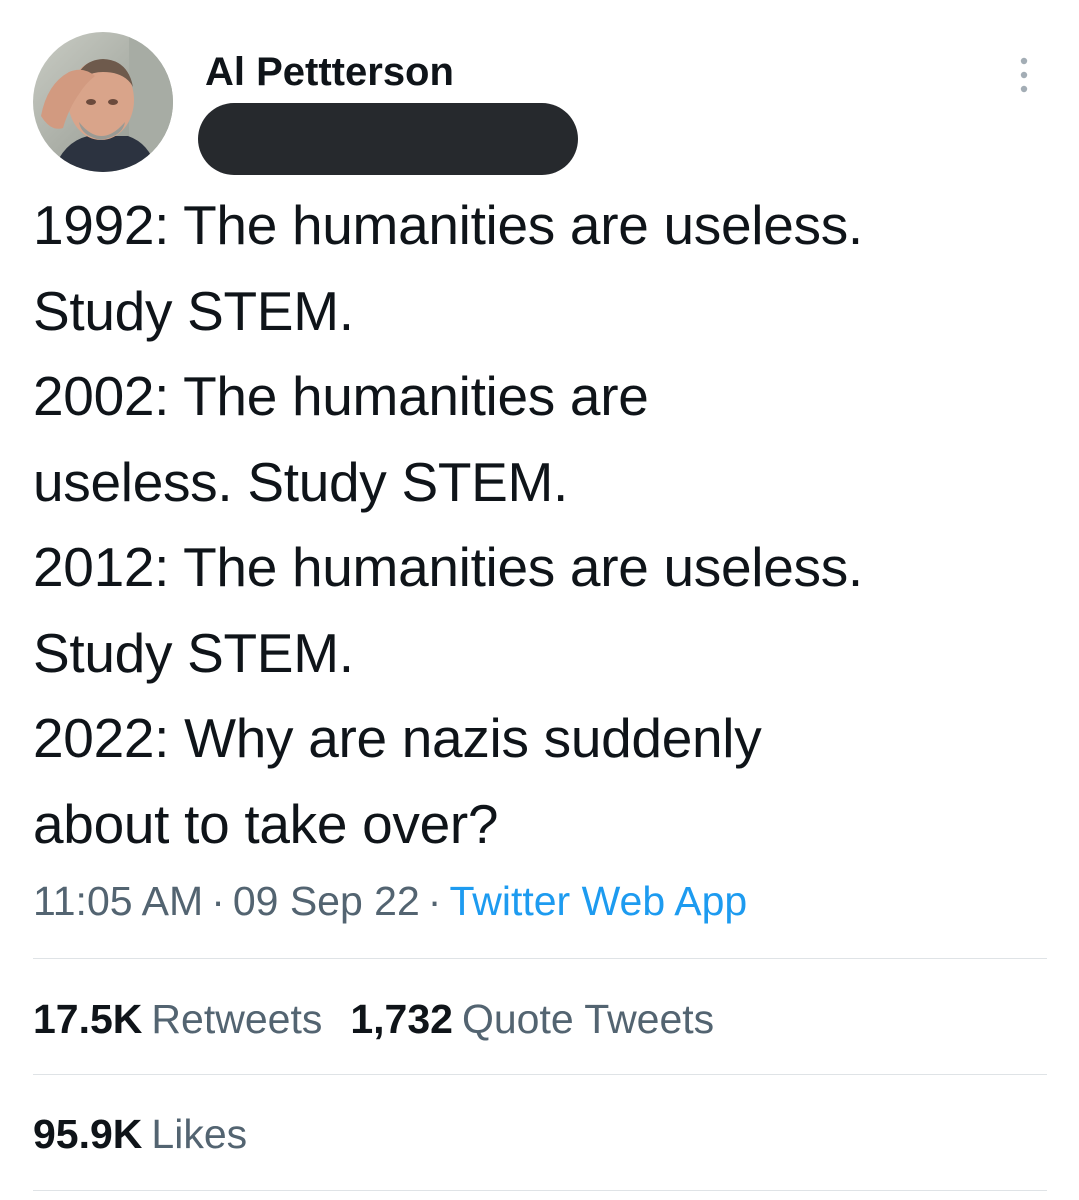  Describe the element at coordinates (588, 1019) in the screenshot. I see `quote-tweets-label: Quote Tweets` at that location.